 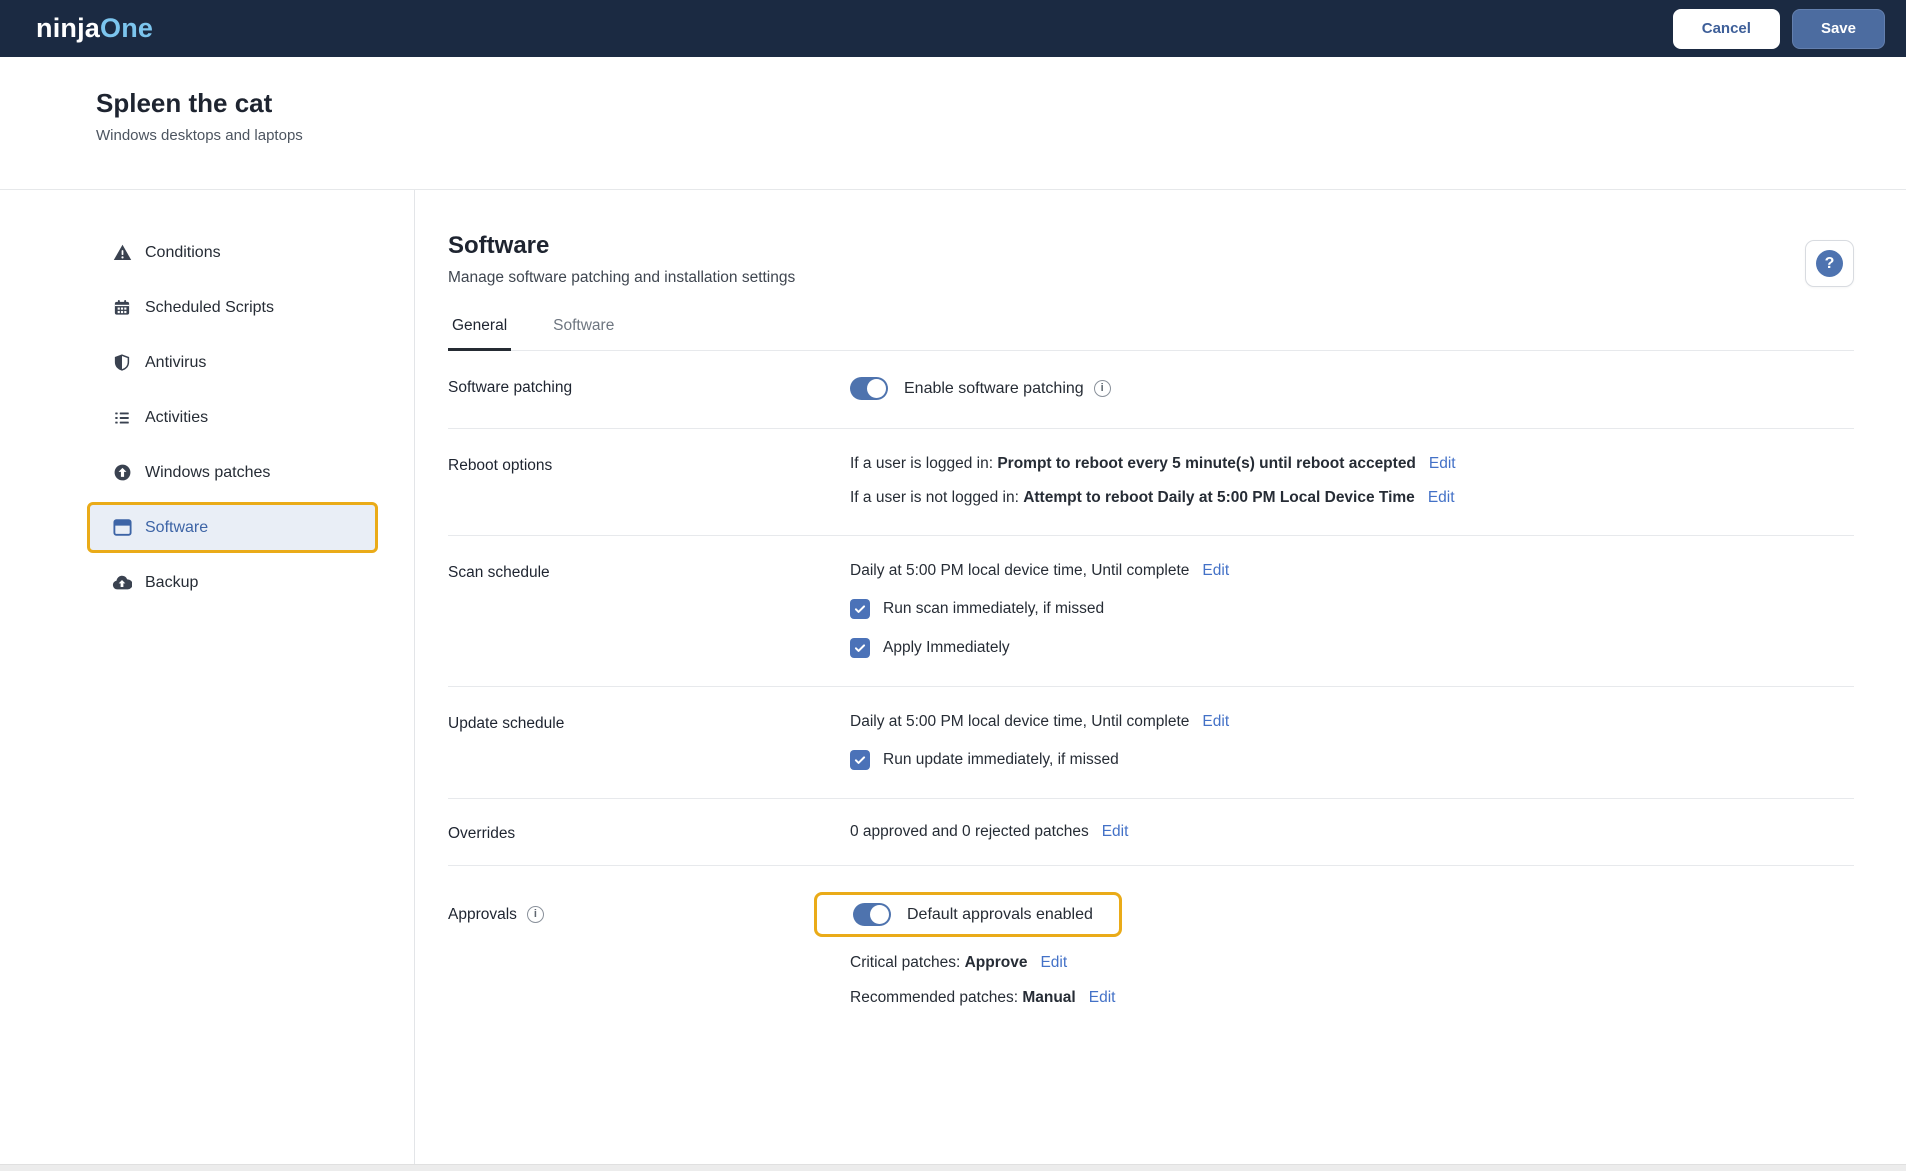 What do you see at coordinates (184, 103) in the screenshot?
I see `device-title: Spleen the cat` at bounding box center [184, 103].